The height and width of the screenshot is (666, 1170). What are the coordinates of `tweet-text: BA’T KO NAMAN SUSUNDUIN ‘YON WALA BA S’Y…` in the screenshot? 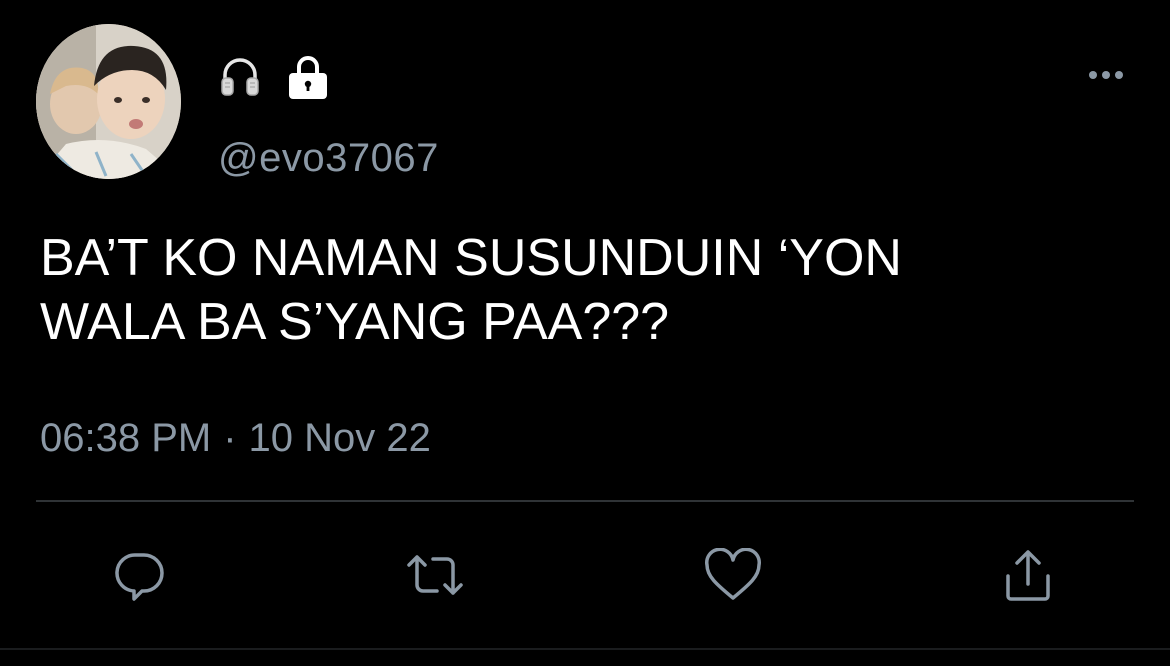 It's located at (471, 290).